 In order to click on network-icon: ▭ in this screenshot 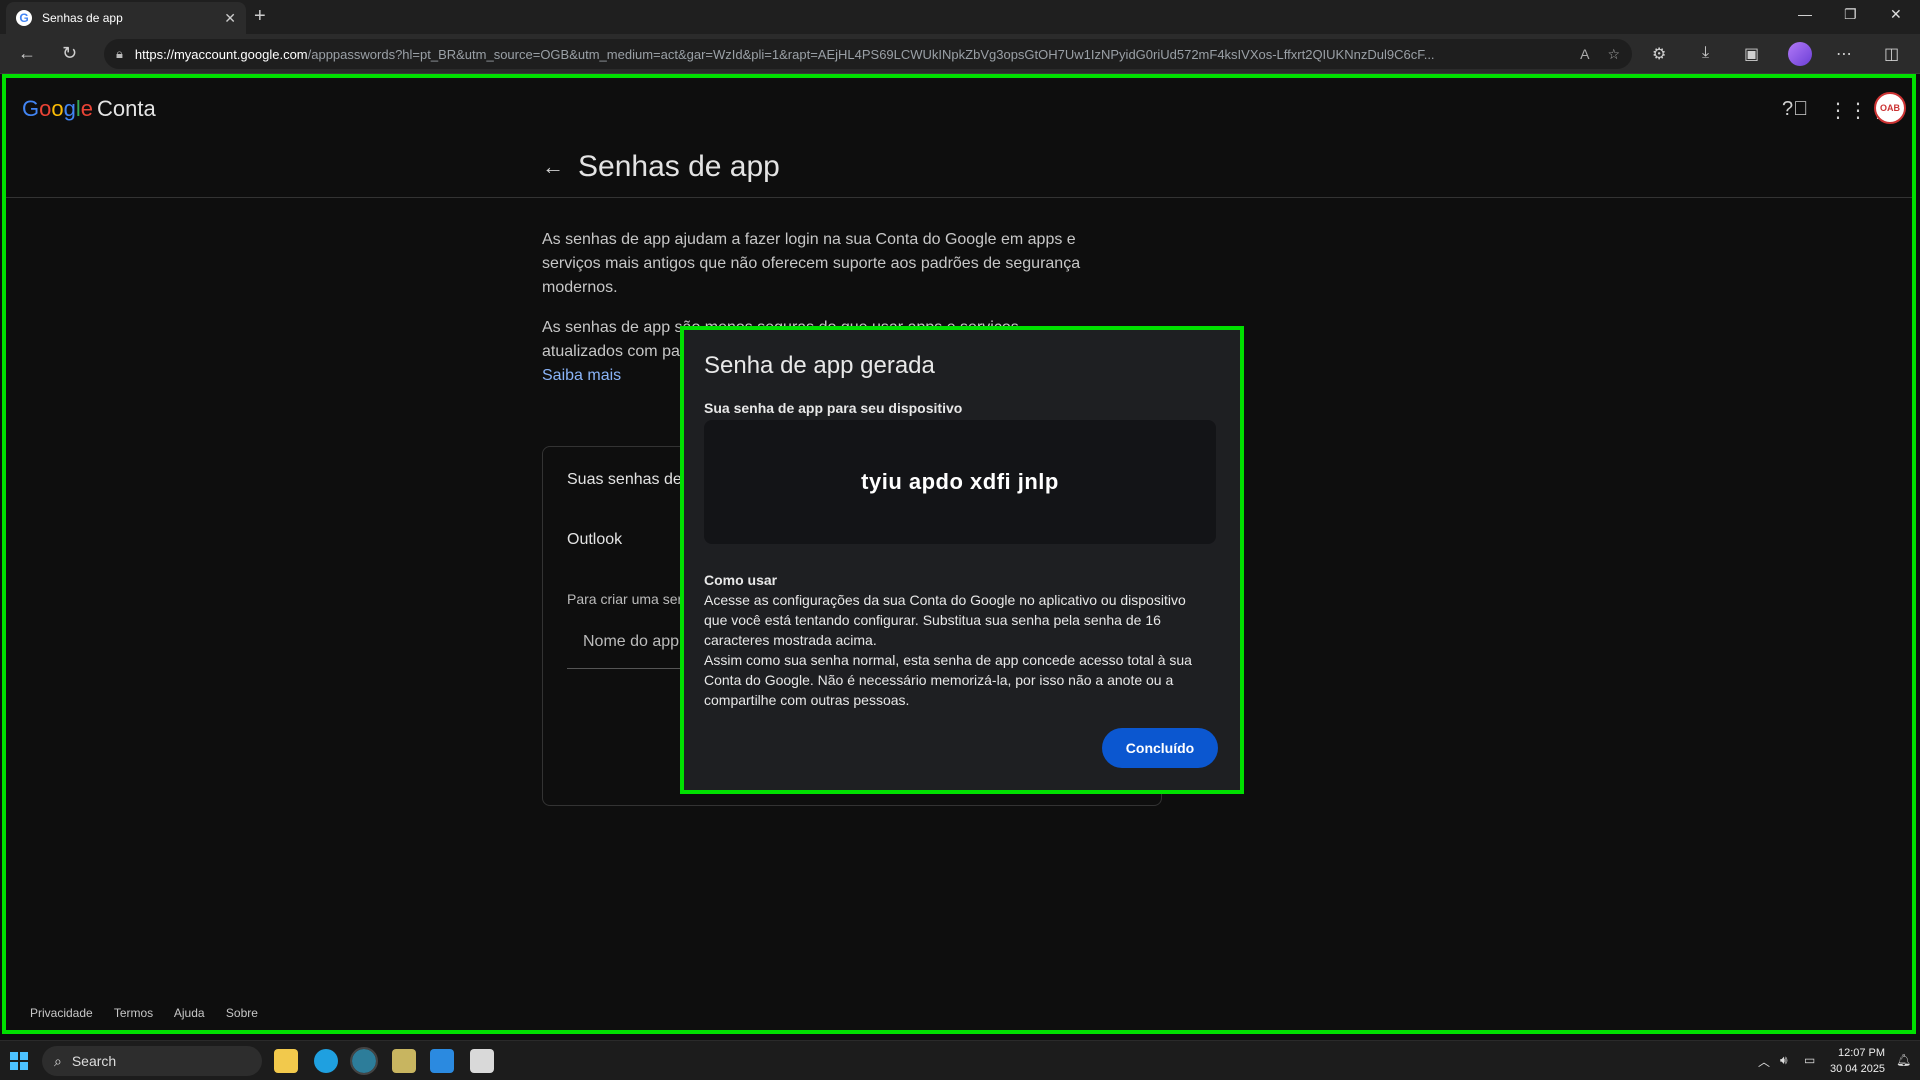, I will do `click(1809, 1060)`.